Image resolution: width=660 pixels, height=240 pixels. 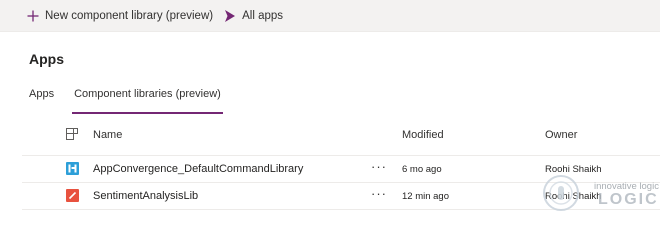 I want to click on new-component-library-button: New component library (preview), so click(x=120, y=15).